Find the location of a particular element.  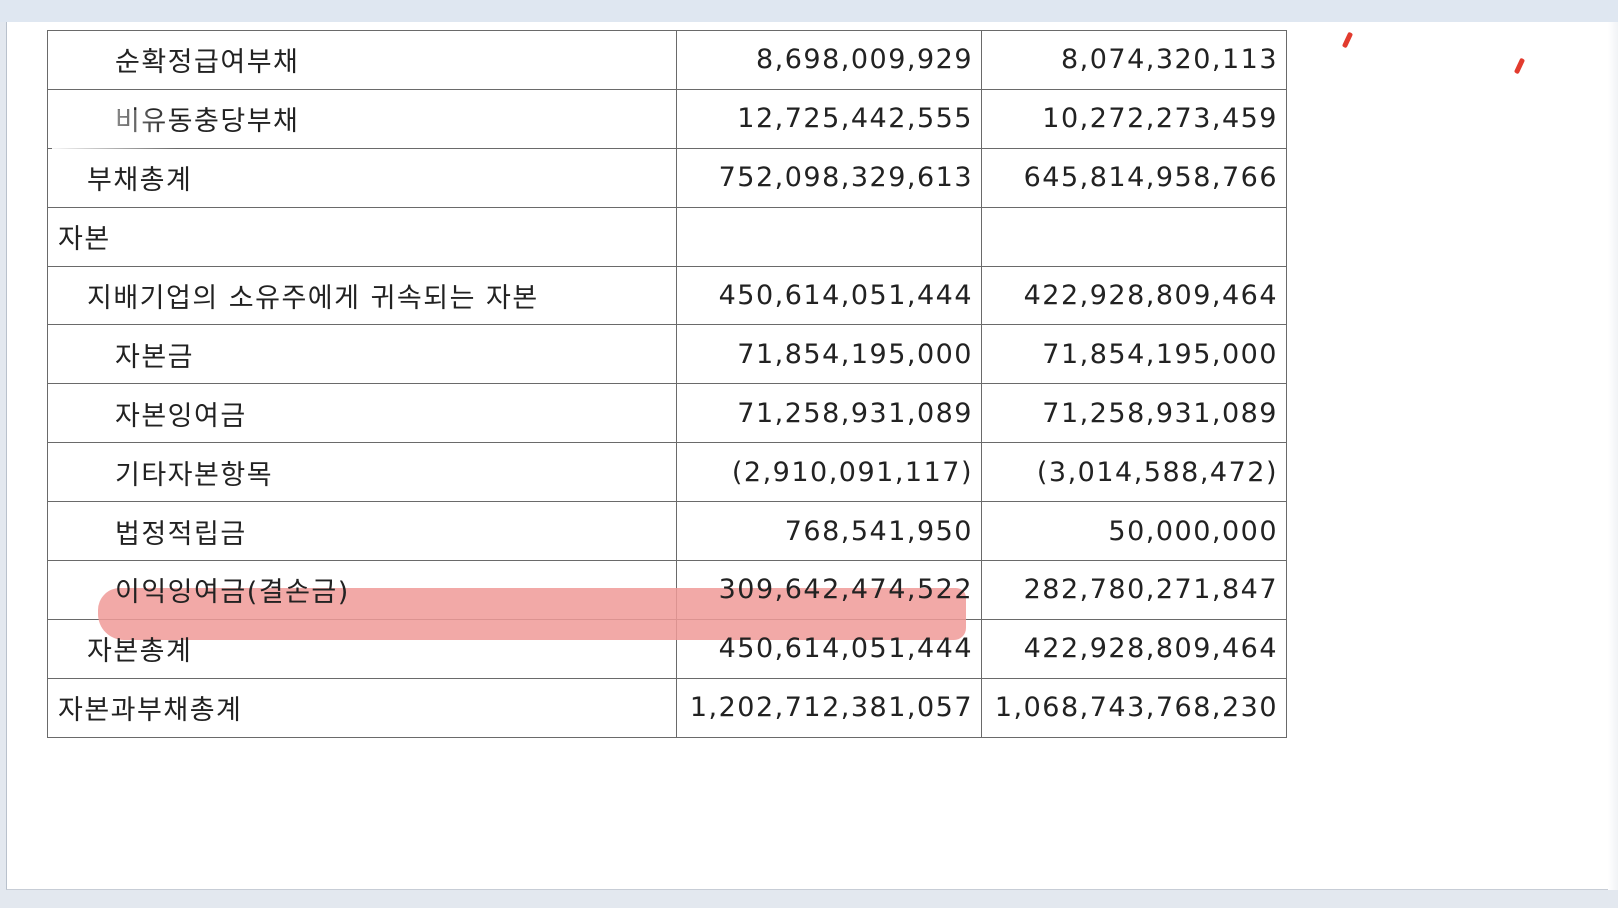

prior-value: 71,854,195,000 is located at coordinates (1134, 354).